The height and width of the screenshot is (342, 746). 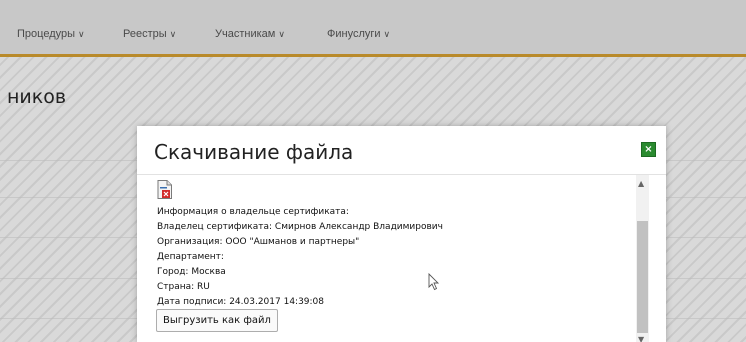 I want to click on info-line: Страна: RU, so click(x=183, y=287).